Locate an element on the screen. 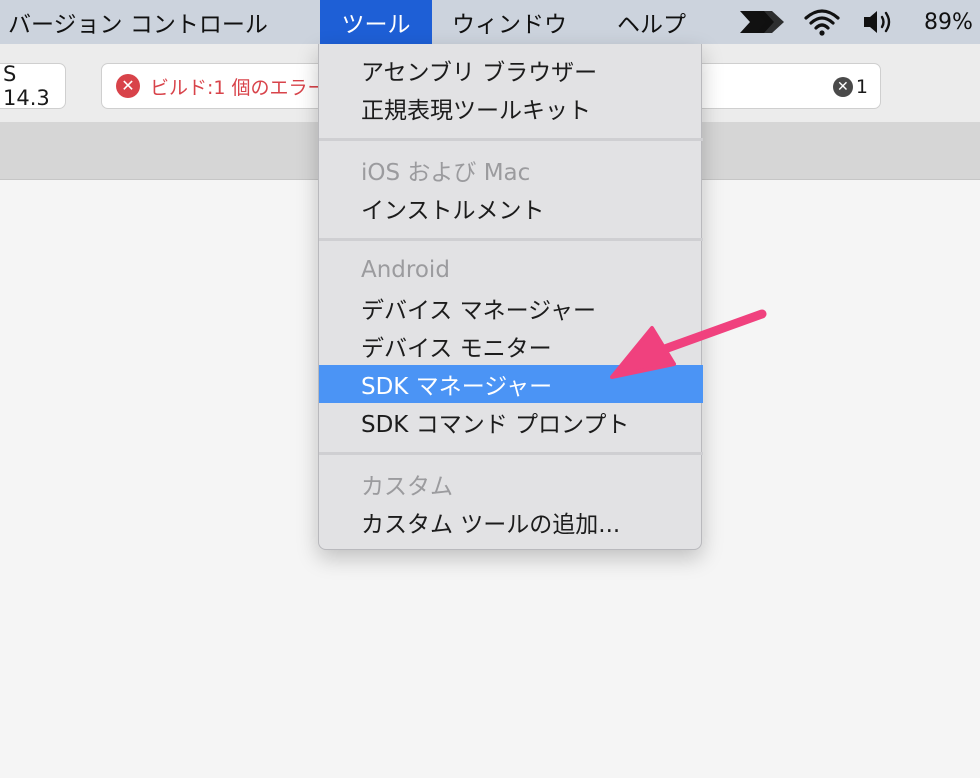  volume-icon is located at coordinates (879, 22).